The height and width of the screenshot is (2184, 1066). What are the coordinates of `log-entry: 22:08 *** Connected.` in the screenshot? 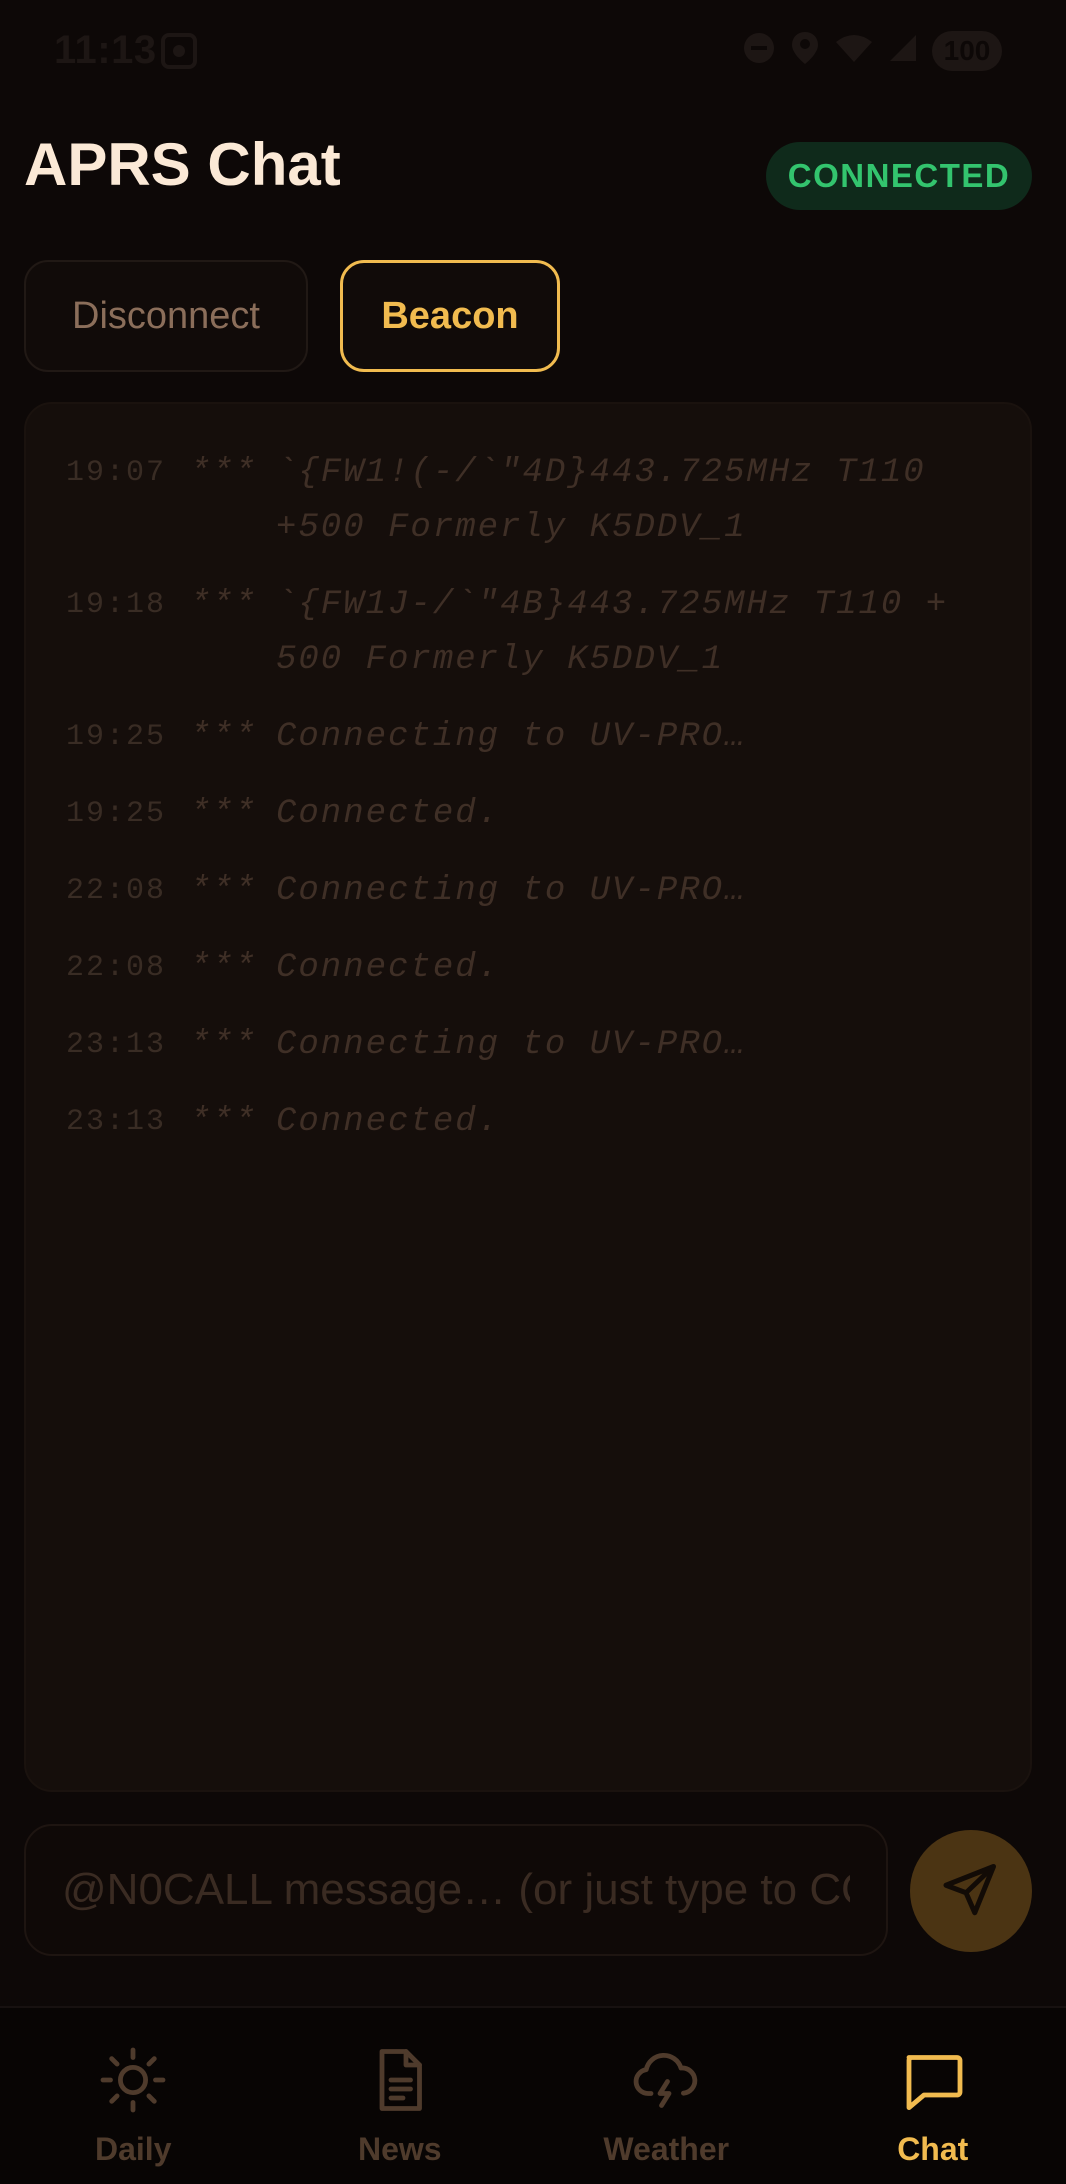 It's located at (548, 968).